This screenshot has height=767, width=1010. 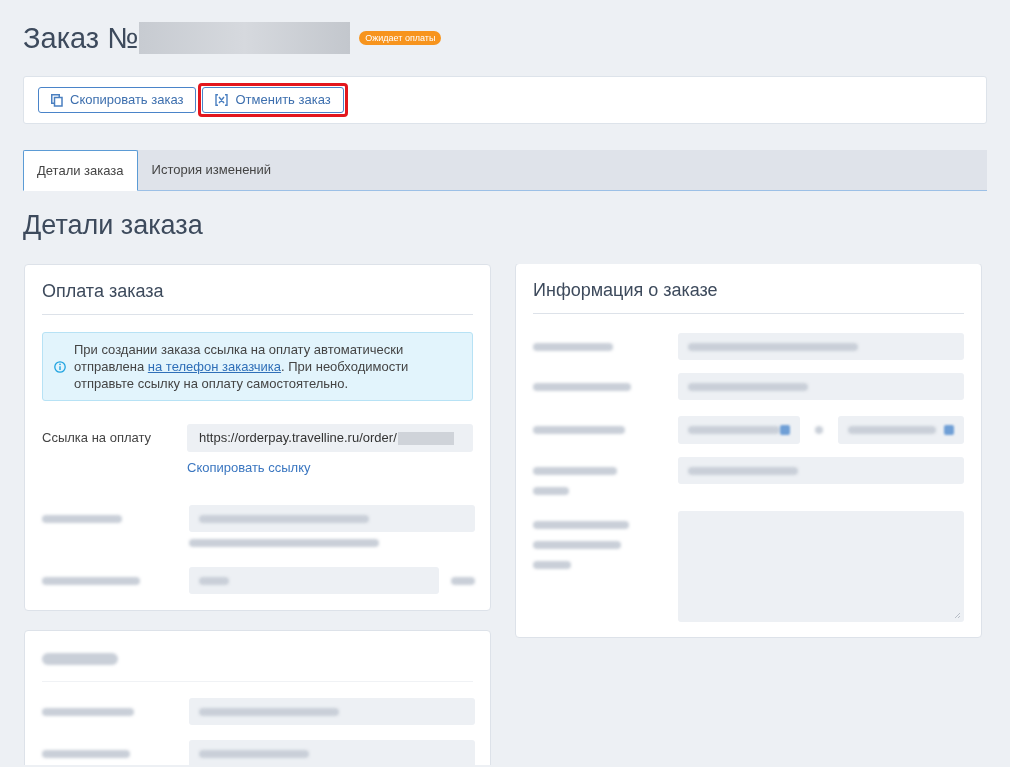 What do you see at coordinates (821, 566) in the screenshot?
I see `text-area` at bounding box center [821, 566].